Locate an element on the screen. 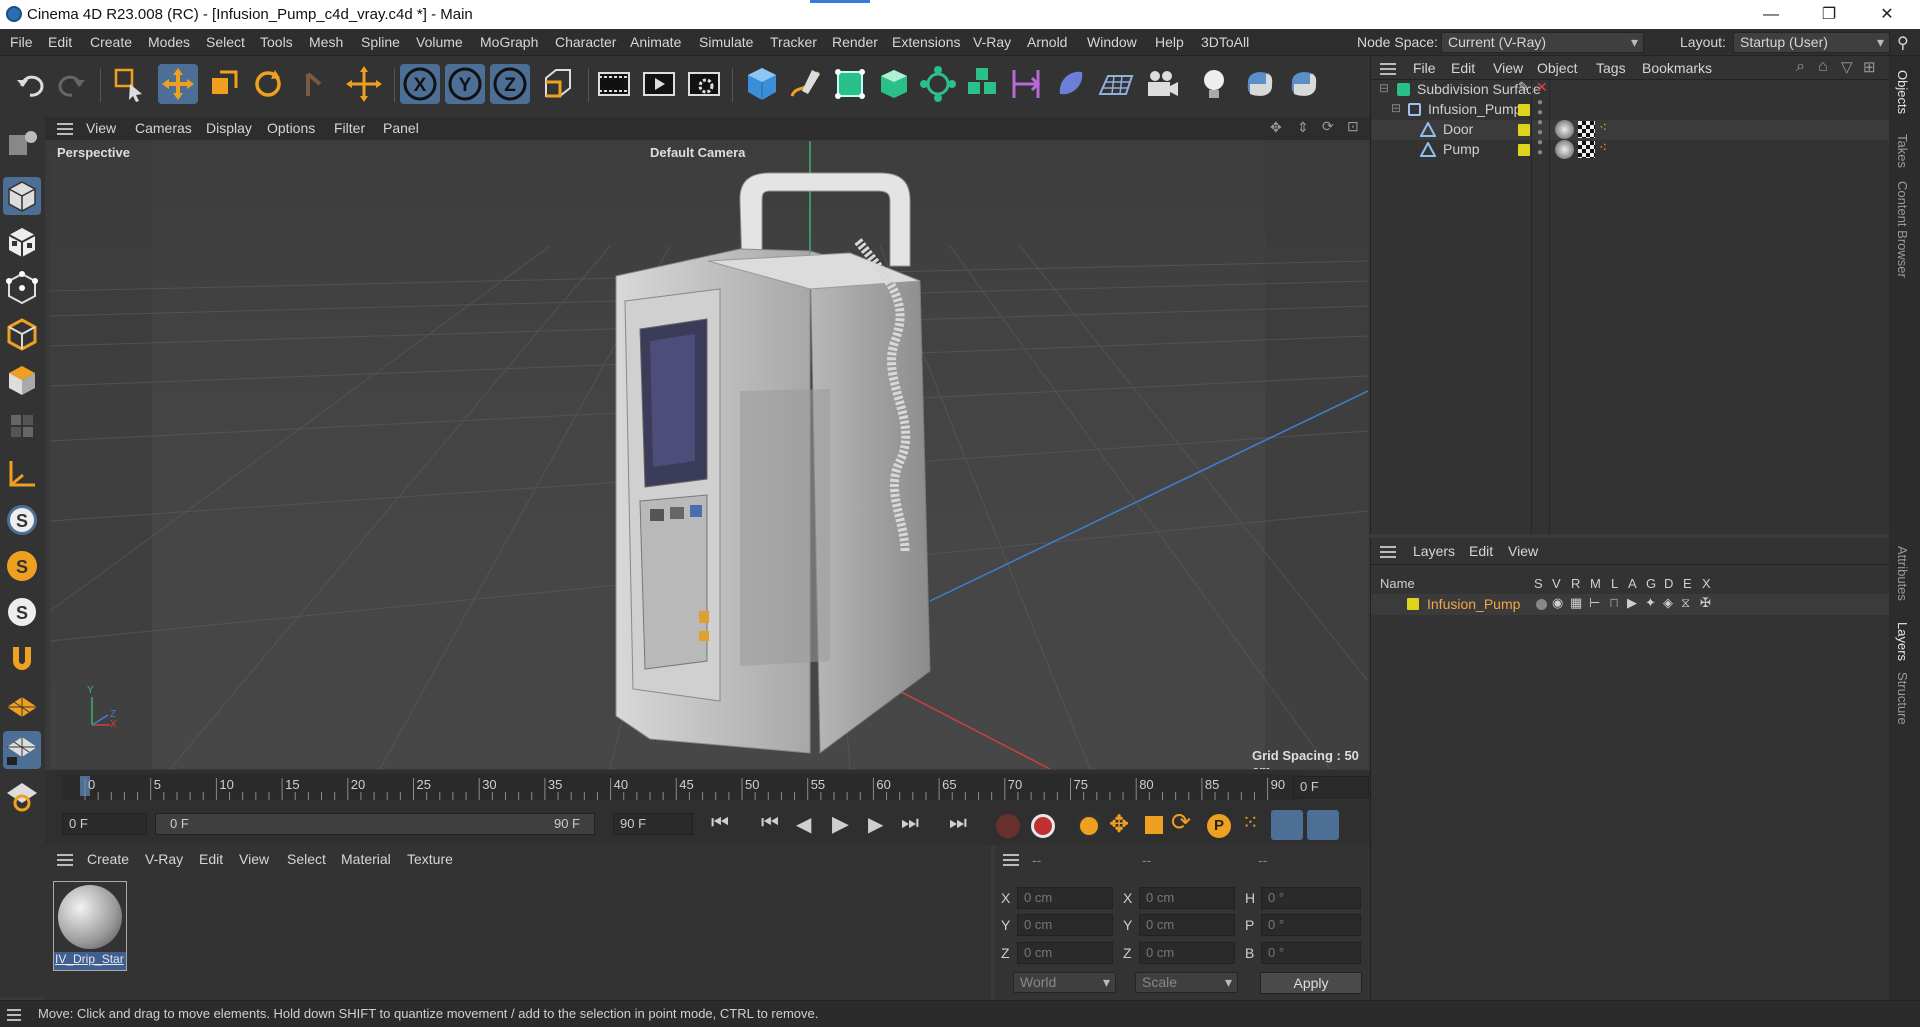 The width and height of the screenshot is (1920, 1027). menu-create: Create is located at coordinates (111, 42).